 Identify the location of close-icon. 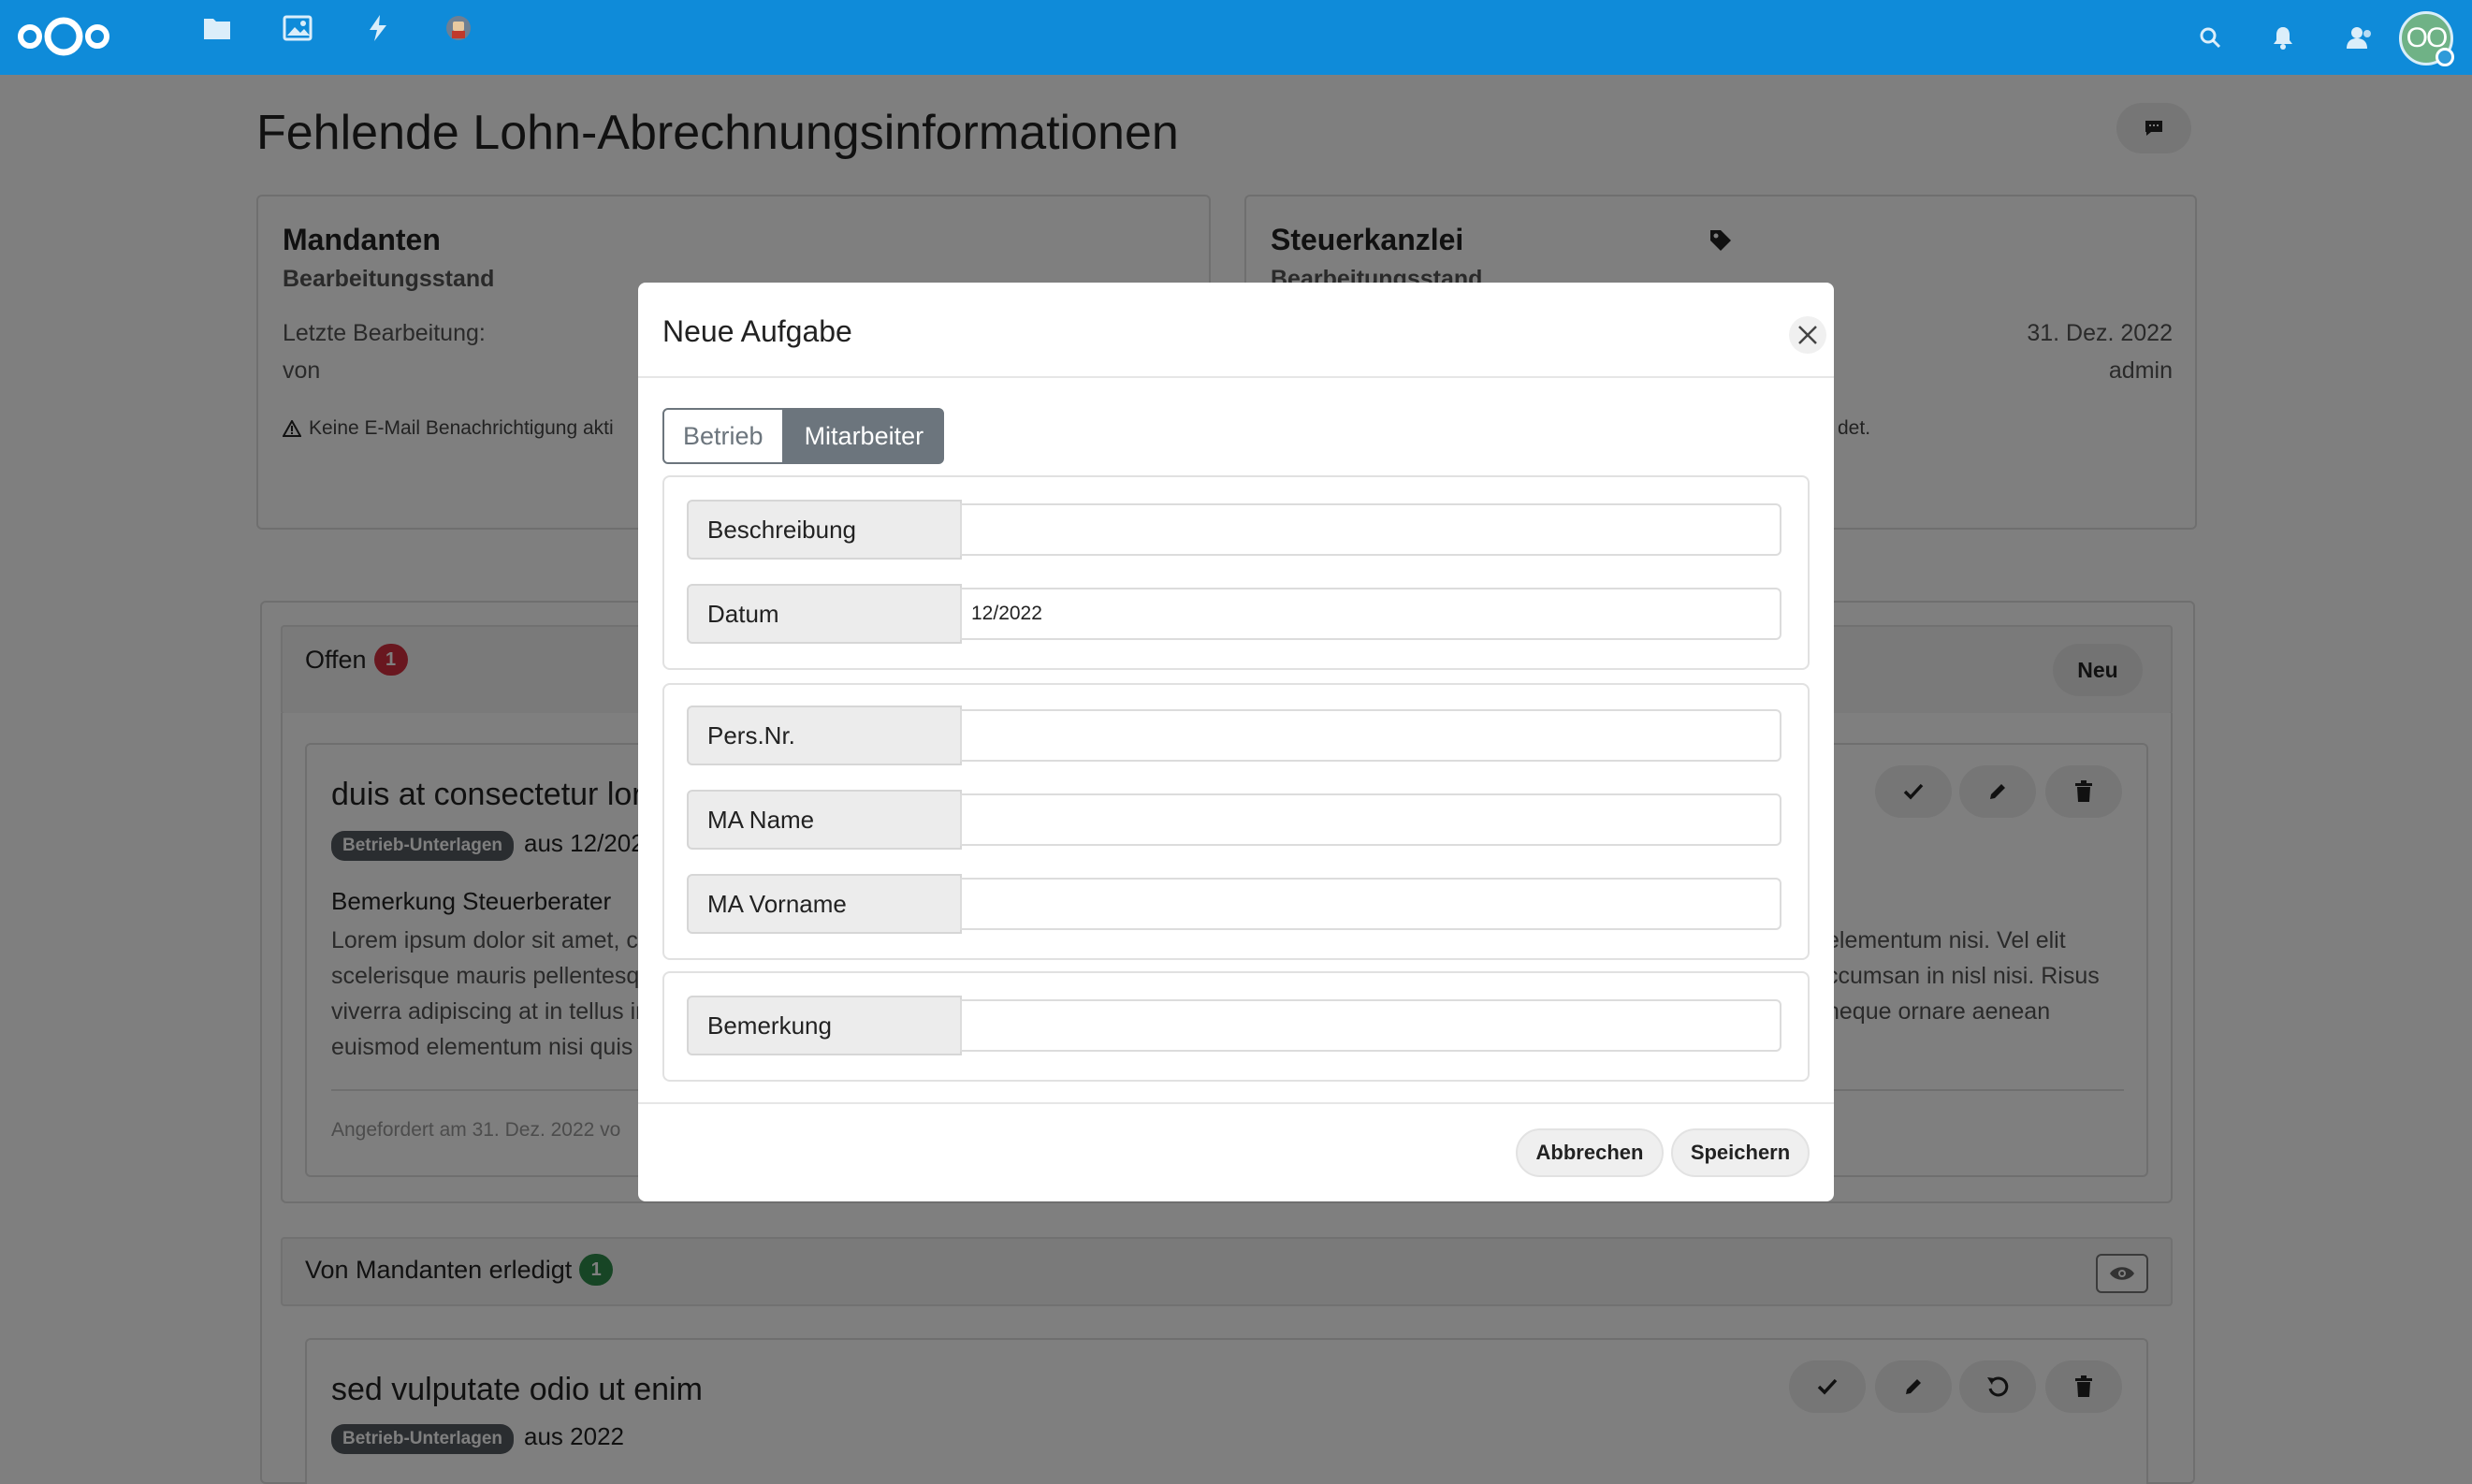
(1807, 335).